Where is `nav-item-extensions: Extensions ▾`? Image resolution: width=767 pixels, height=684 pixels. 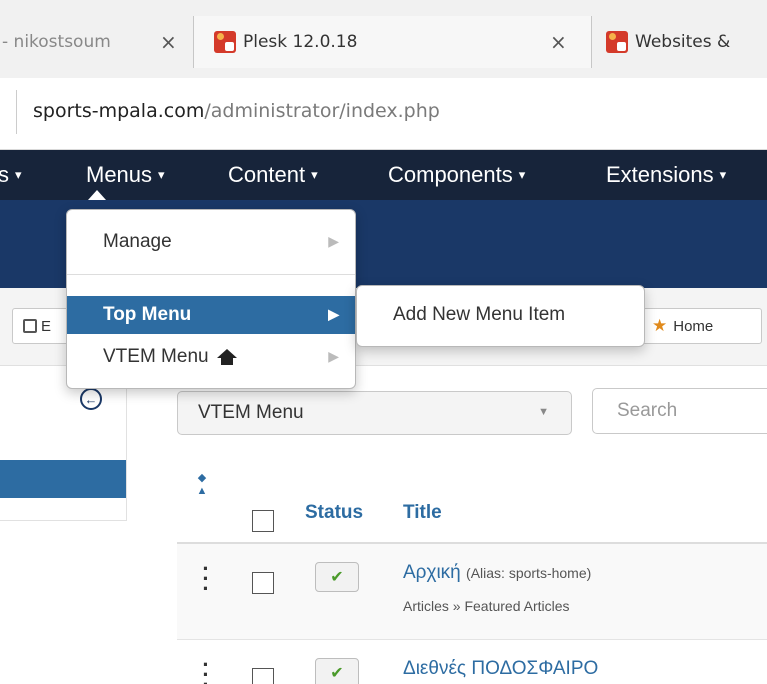 nav-item-extensions: Extensions ▾ is located at coordinates (666, 175).